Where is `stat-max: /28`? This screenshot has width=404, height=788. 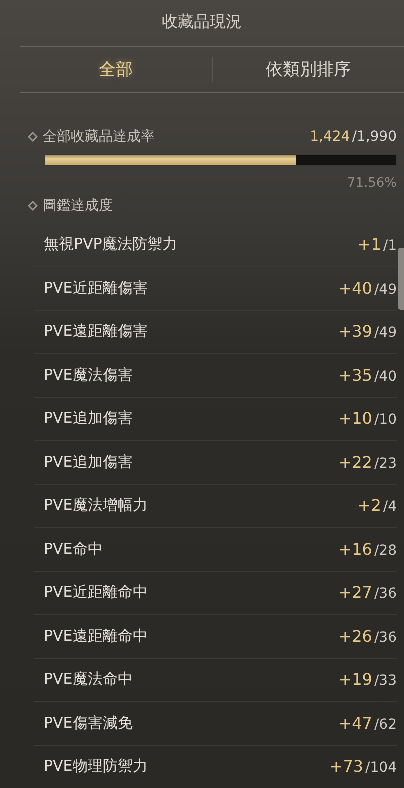
stat-max: /28 is located at coordinates (385, 550).